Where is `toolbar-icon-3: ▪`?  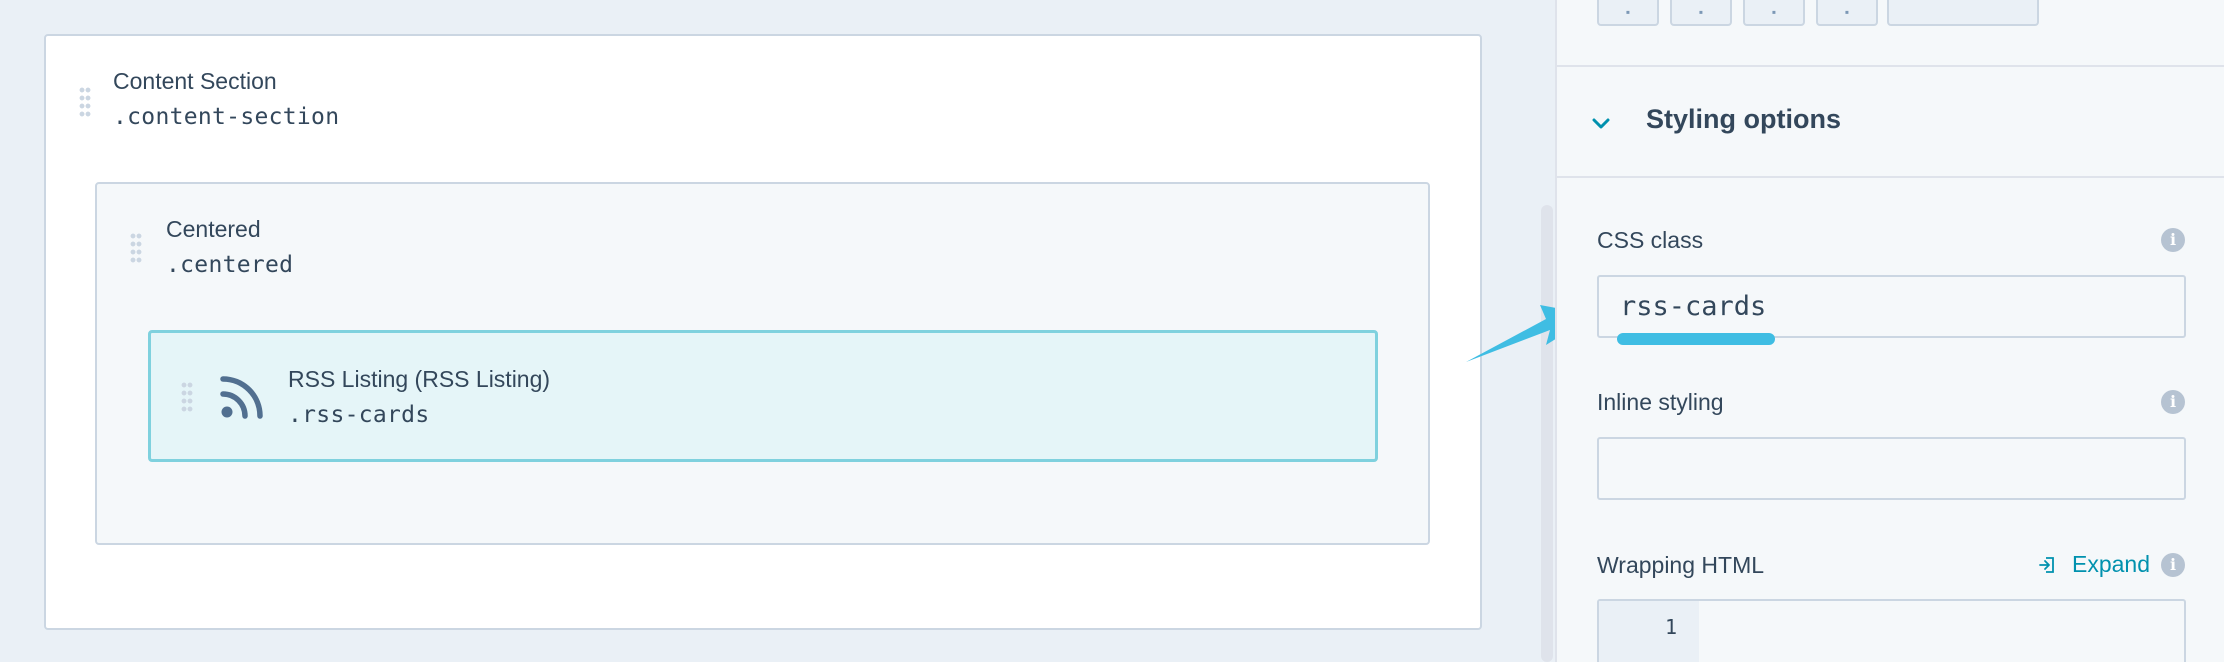
toolbar-icon-3: ▪ is located at coordinates (1774, 13).